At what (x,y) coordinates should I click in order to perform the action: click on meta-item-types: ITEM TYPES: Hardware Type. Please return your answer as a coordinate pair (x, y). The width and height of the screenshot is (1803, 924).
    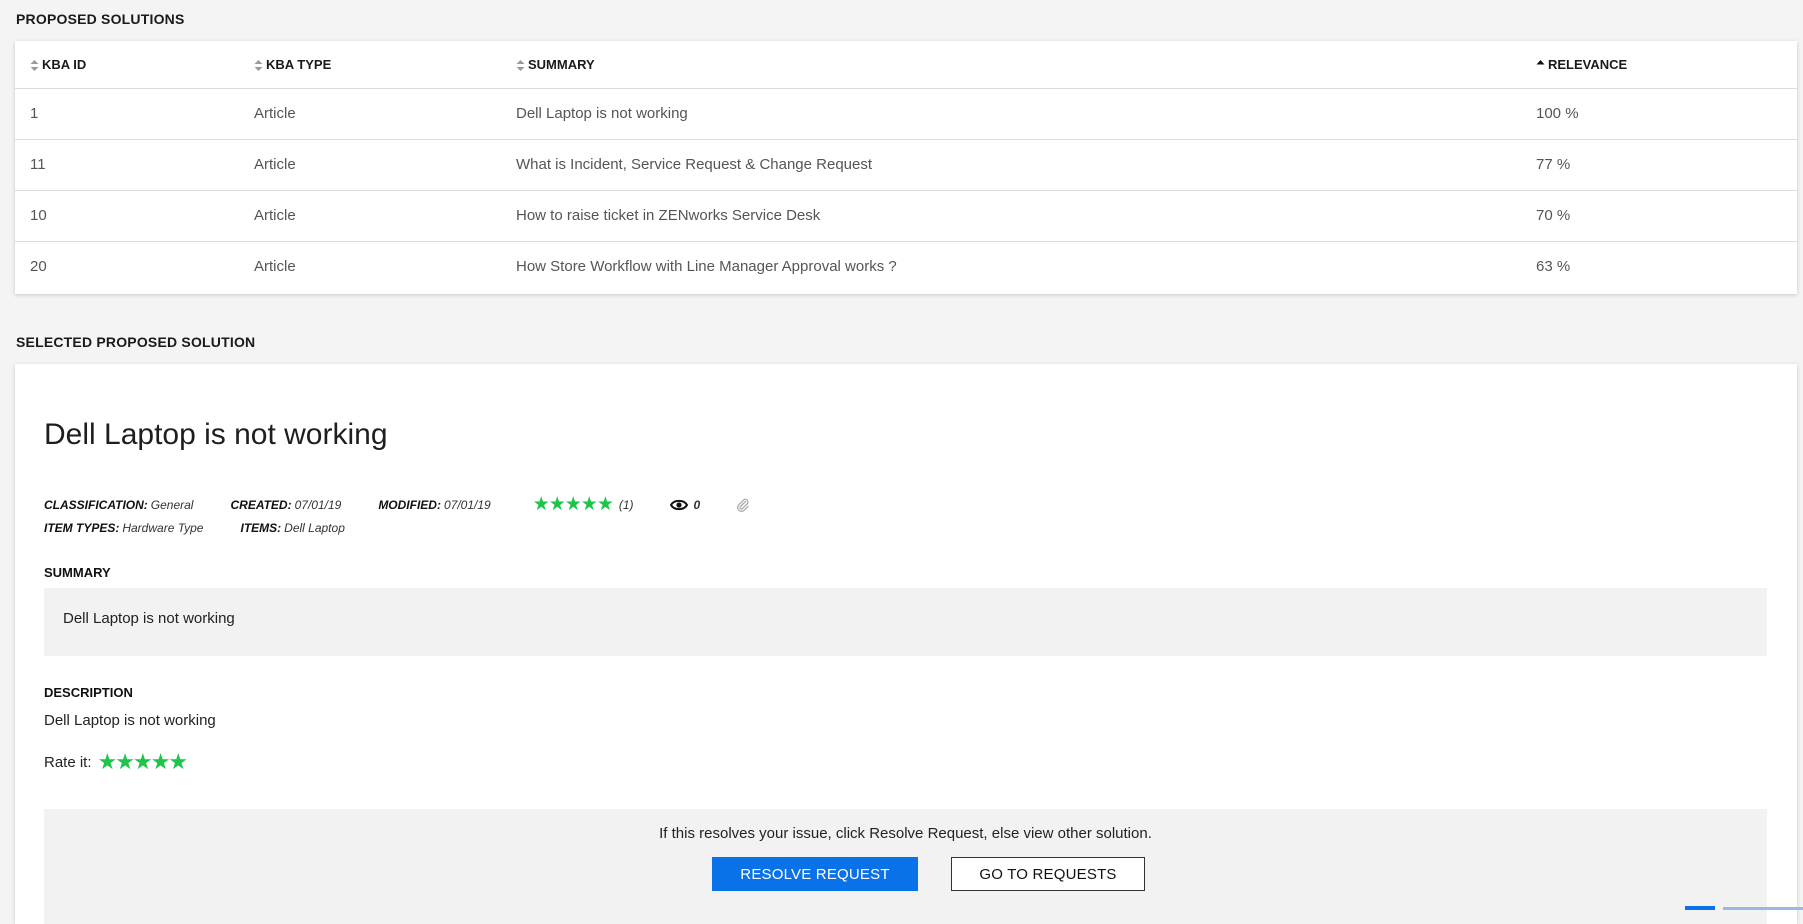
    Looking at the image, I should click on (123, 528).